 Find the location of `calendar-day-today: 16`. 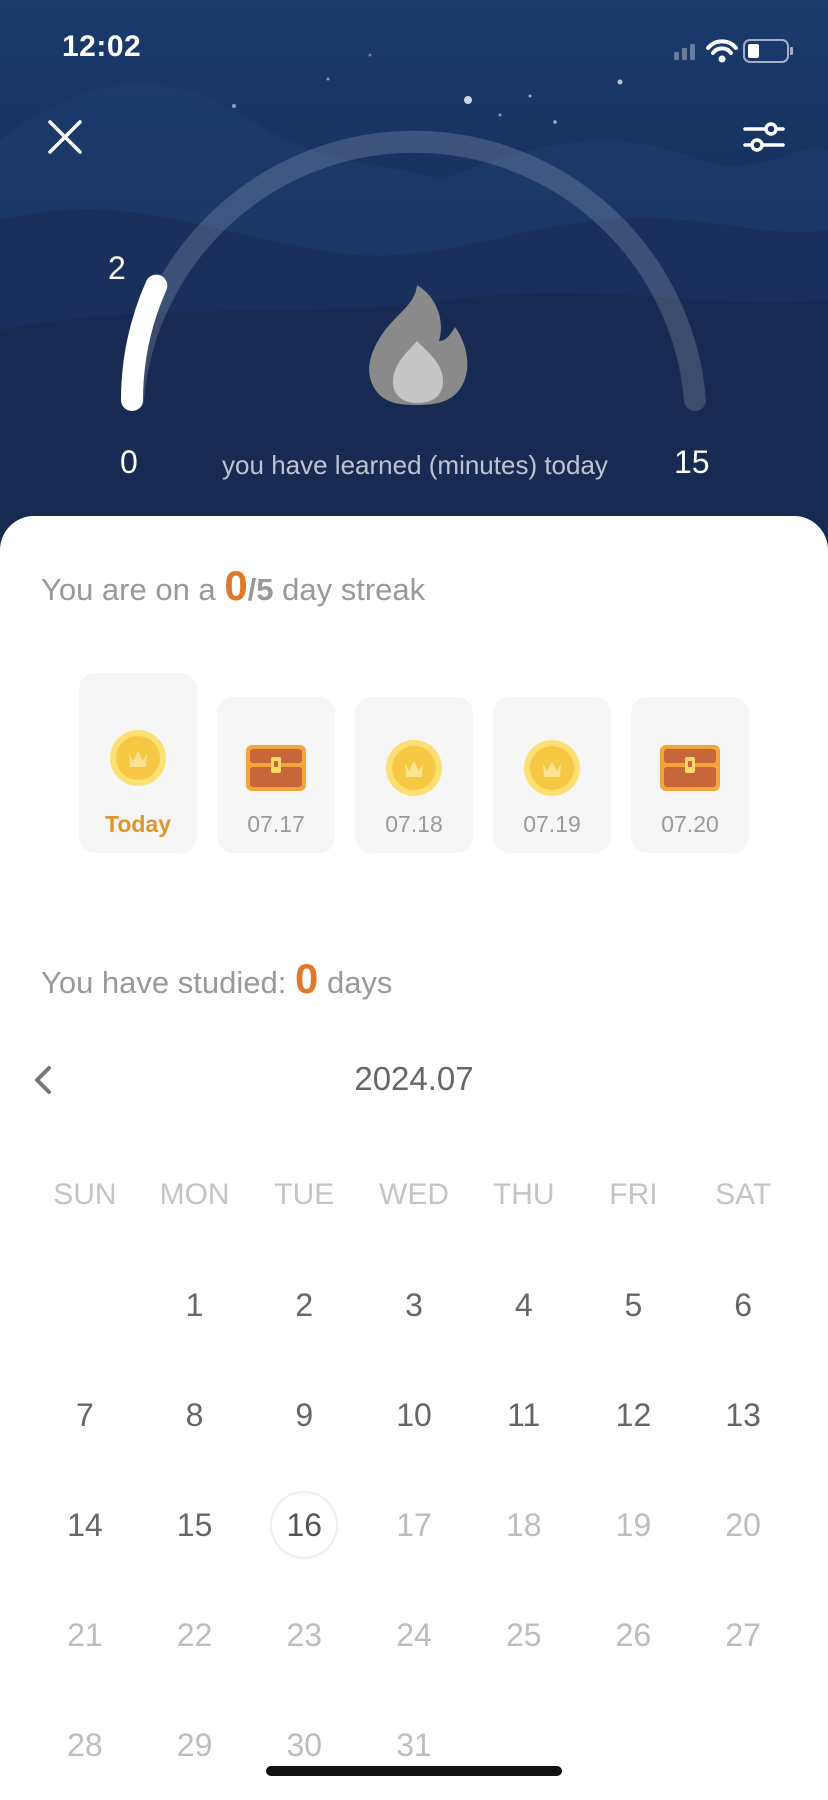

calendar-day-today: 16 is located at coordinates (304, 1525).